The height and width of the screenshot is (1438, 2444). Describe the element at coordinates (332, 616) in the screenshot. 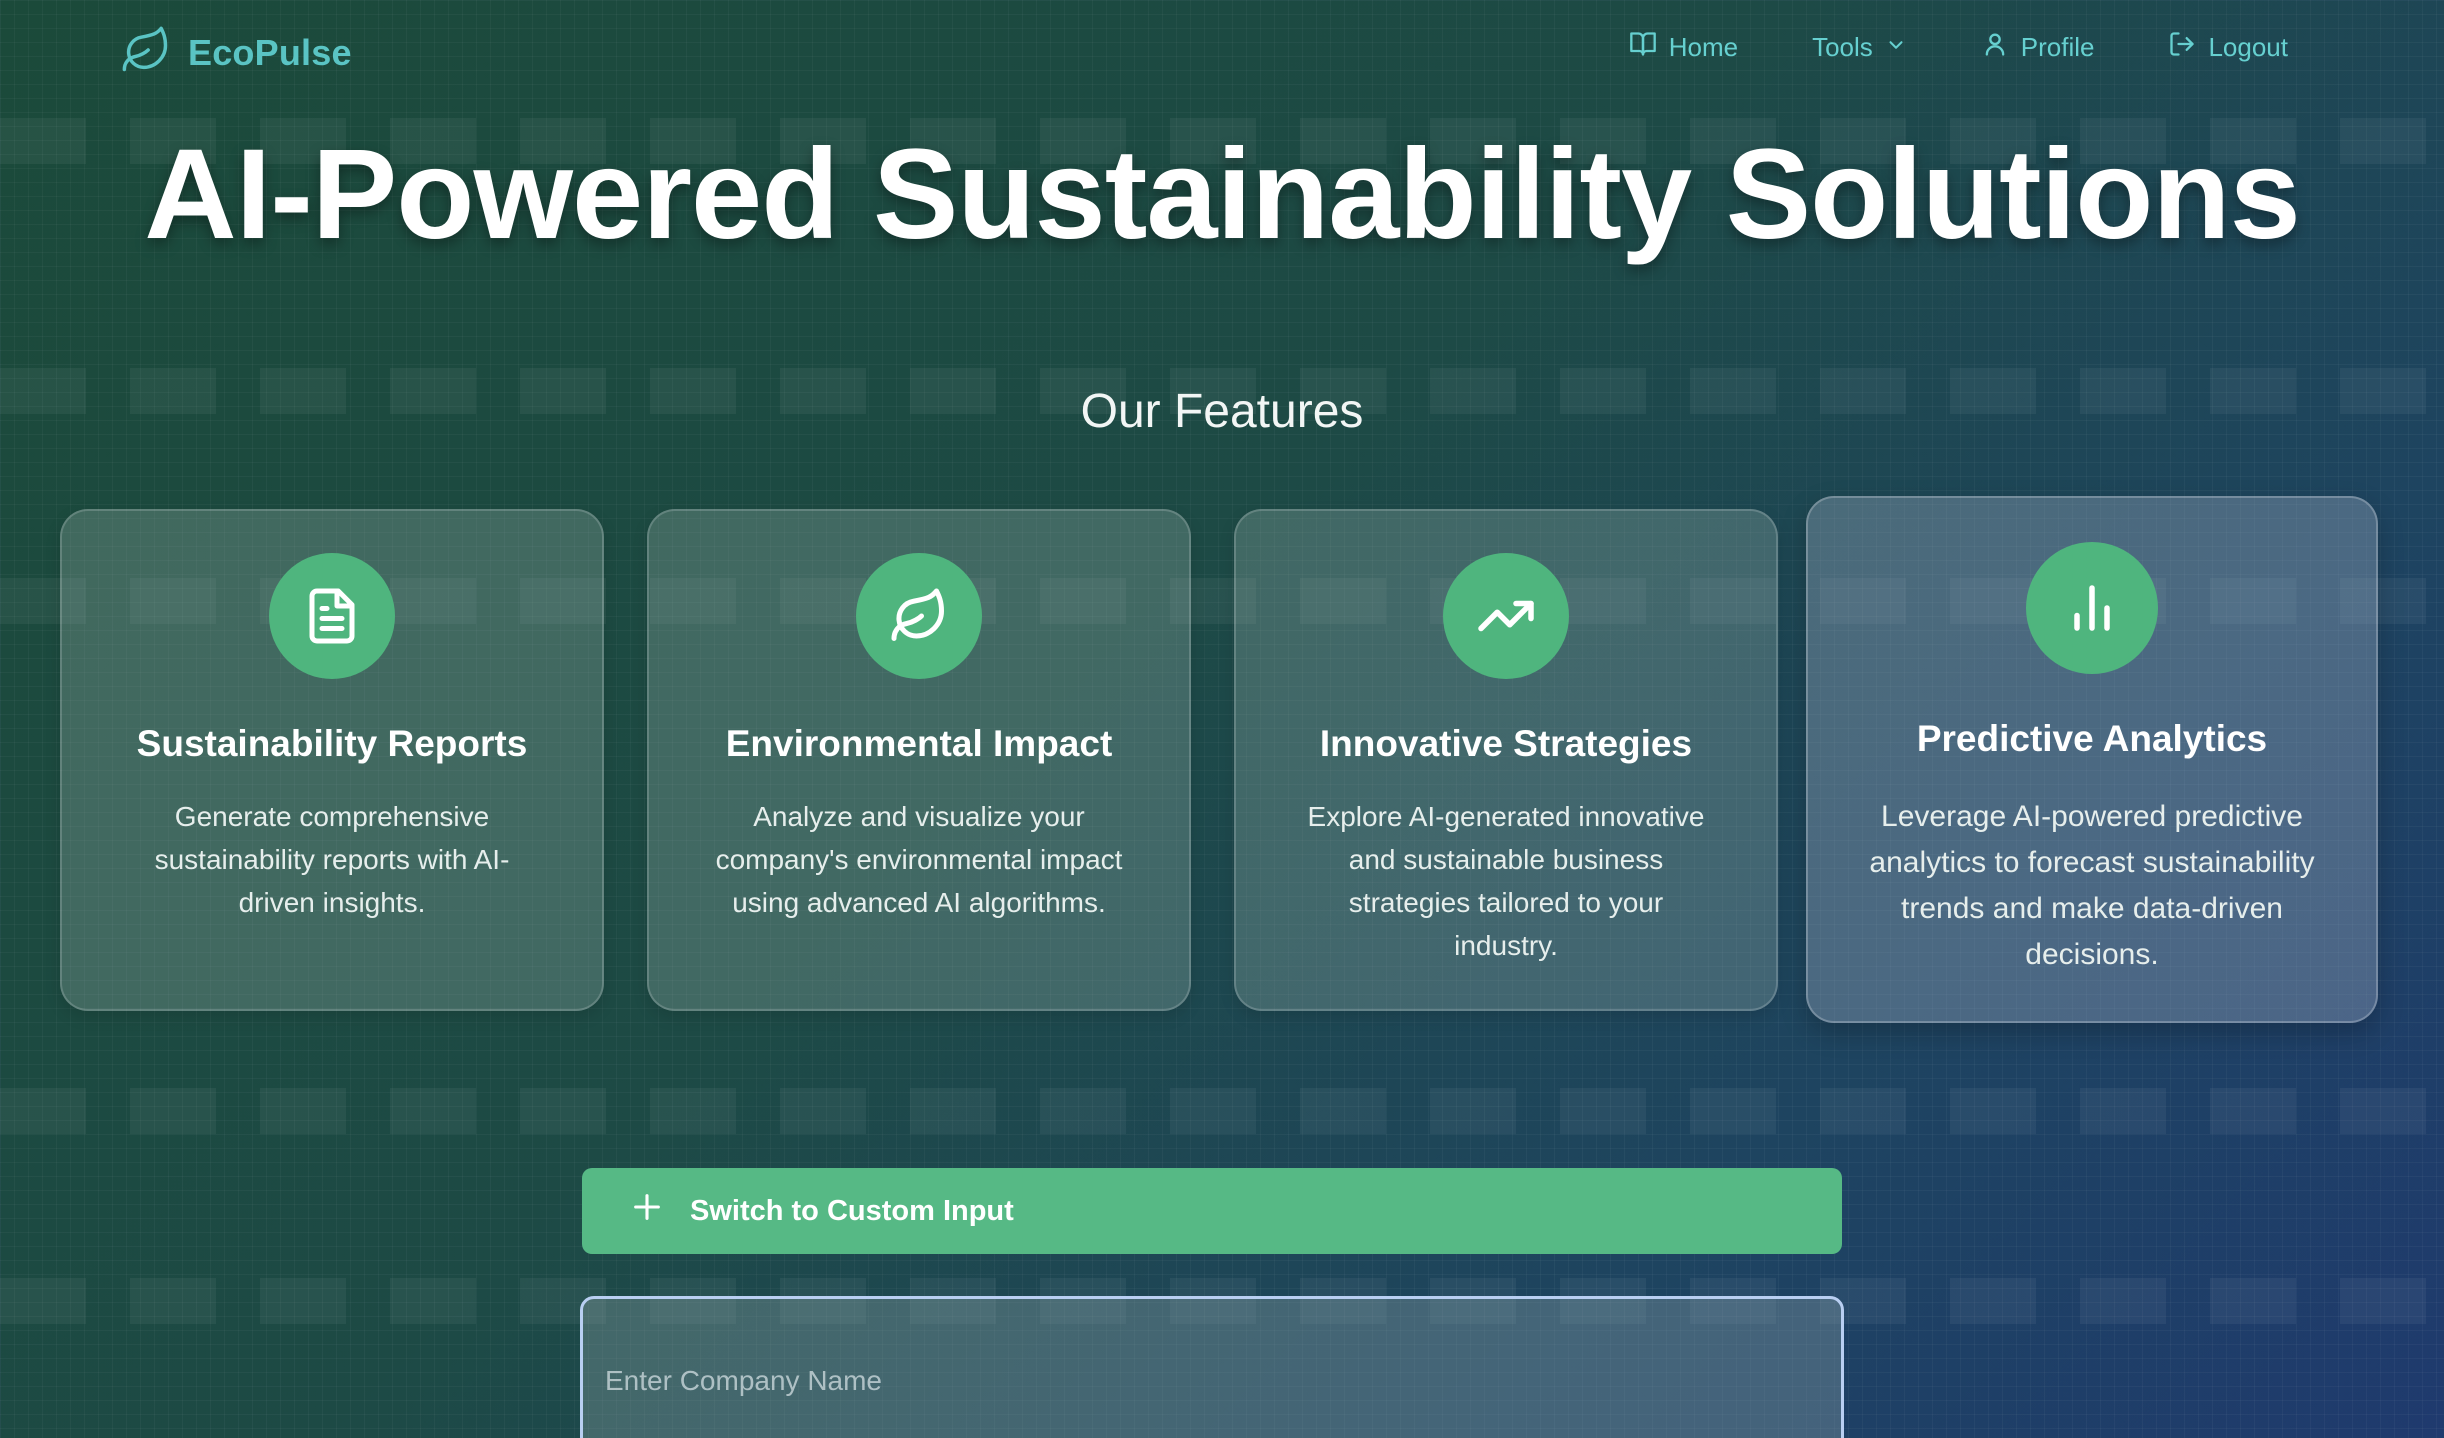

I see `document-icon` at that location.